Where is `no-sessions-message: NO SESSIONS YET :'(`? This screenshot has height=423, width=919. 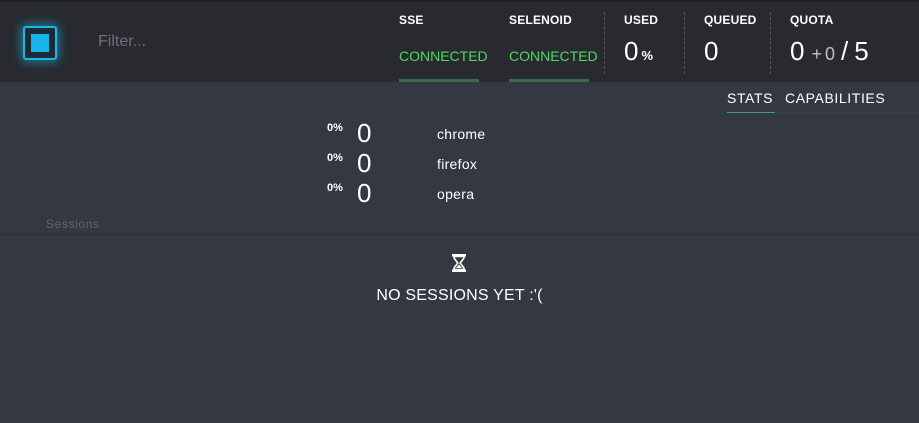
no-sessions-message: NO SESSIONS YET :'( is located at coordinates (459, 295).